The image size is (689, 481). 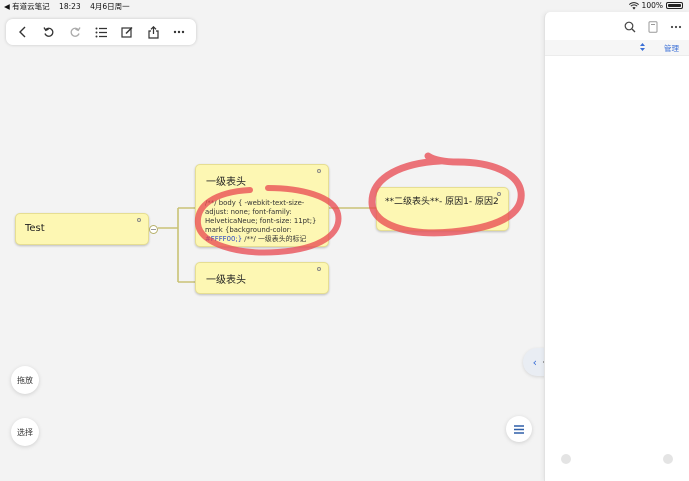 I want to click on back-to-app-link: ◀ 有道云笔记, so click(x=27, y=6).